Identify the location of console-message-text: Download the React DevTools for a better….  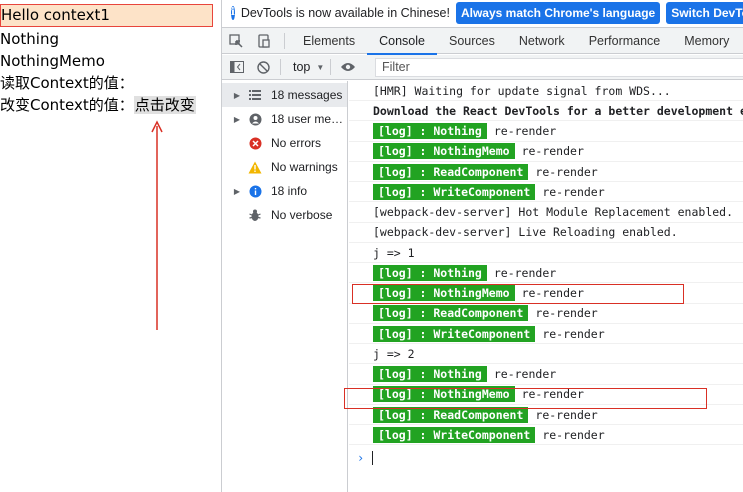
(558, 110).